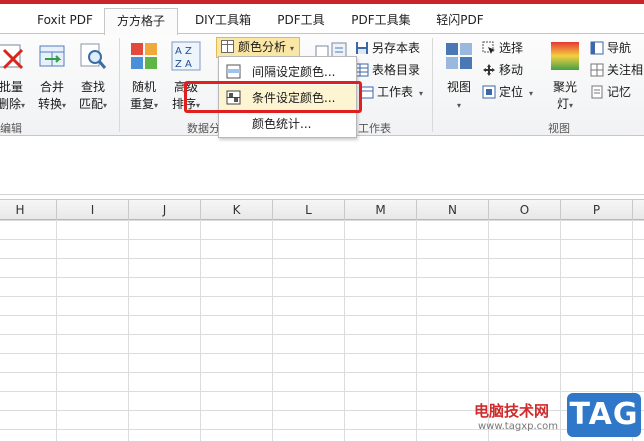 This screenshot has height=441, width=644. I want to click on edit-group-label: 编辑, so click(11, 128).